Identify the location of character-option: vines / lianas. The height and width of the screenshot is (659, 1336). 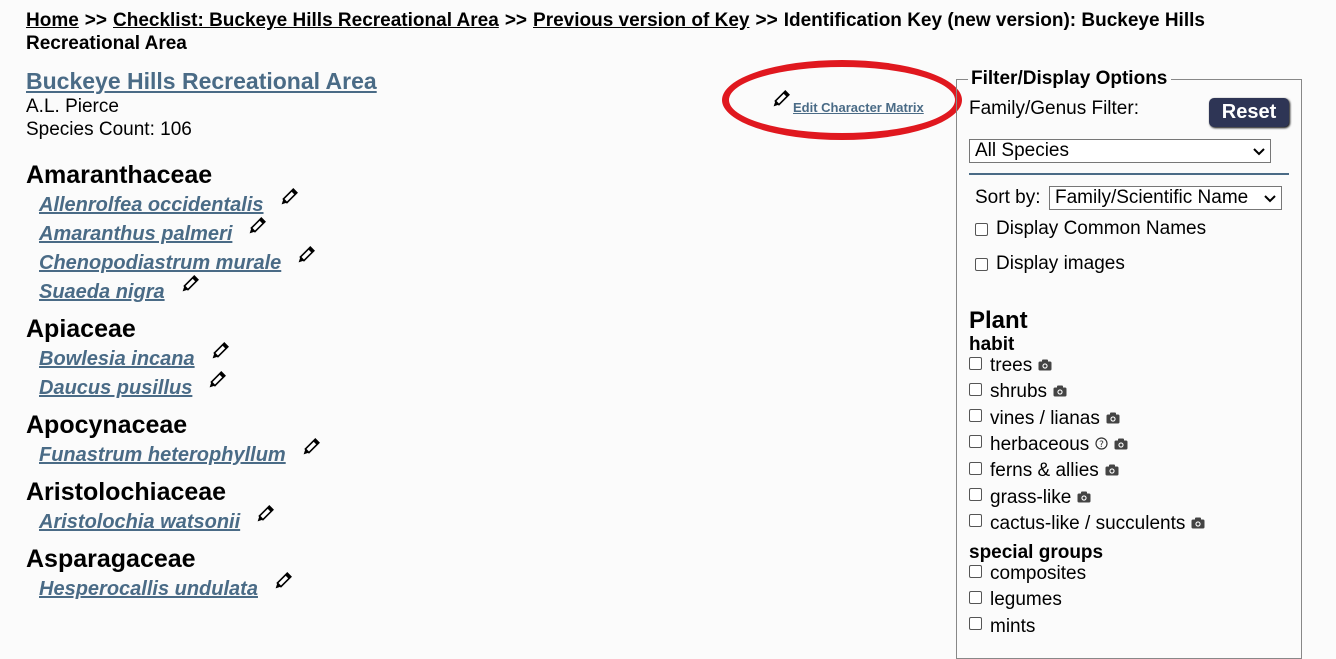
(1044, 419).